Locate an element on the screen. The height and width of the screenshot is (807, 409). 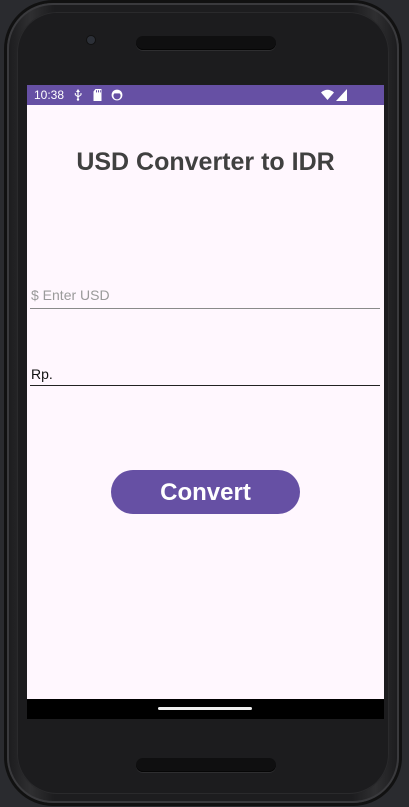
face-icon is located at coordinates (117, 95).